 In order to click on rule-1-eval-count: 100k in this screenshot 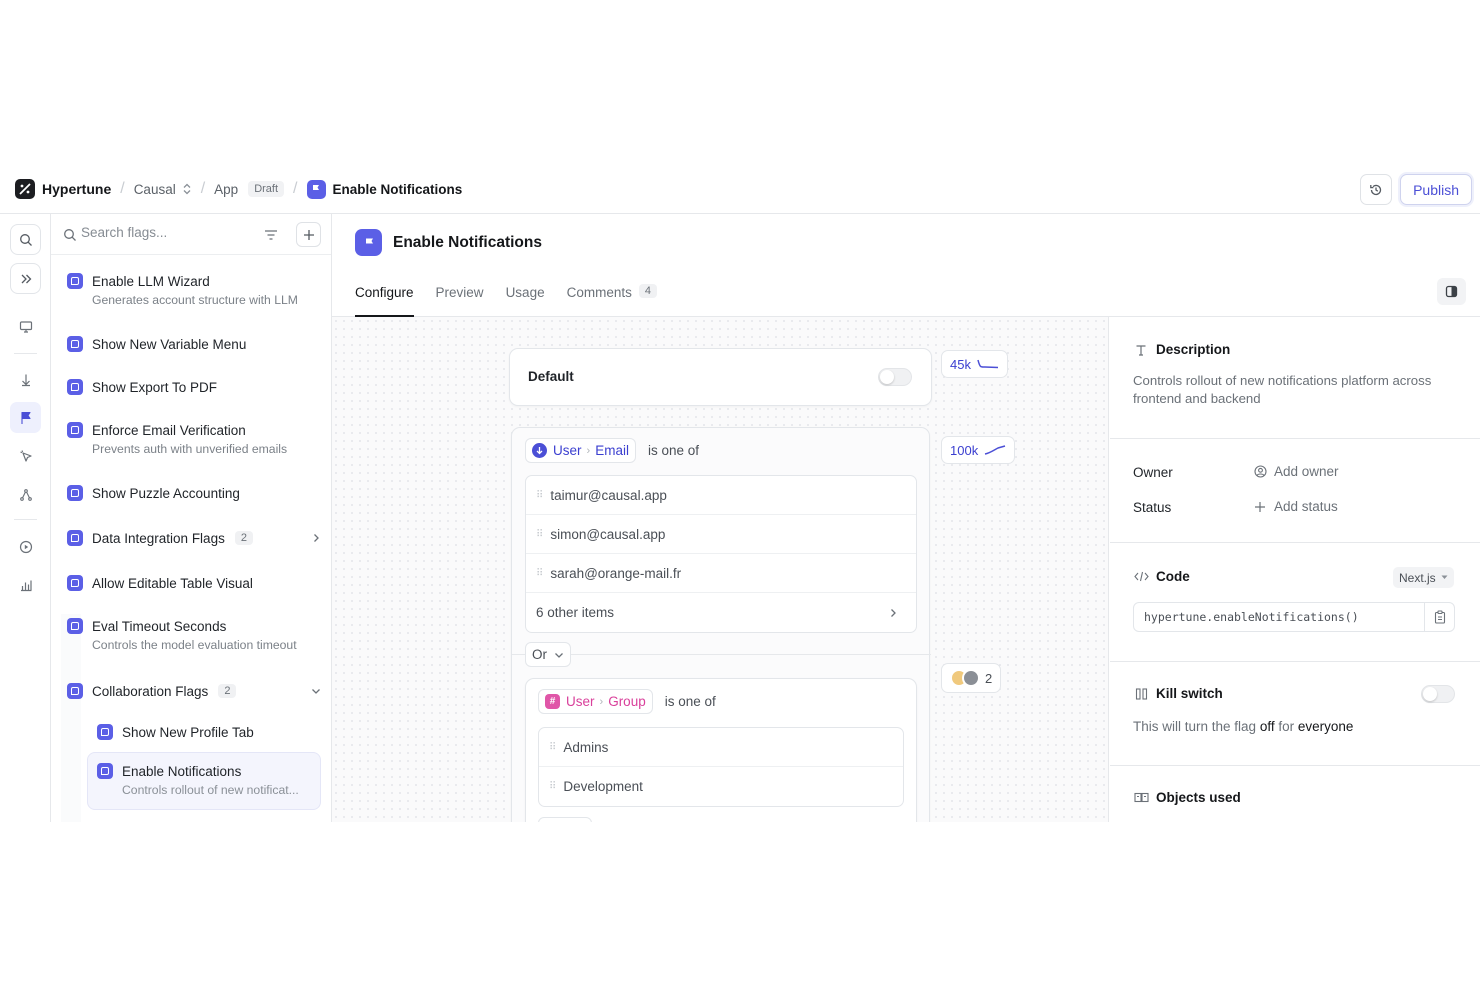, I will do `click(978, 450)`.